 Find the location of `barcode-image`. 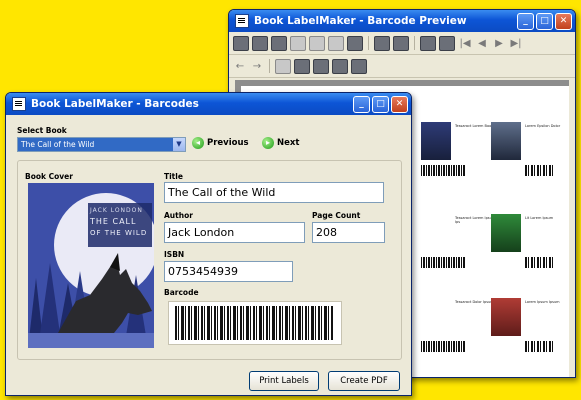

barcode-image is located at coordinates (255, 323).